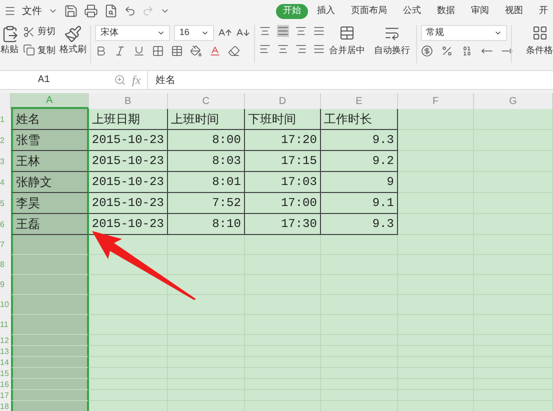  I want to click on eraser-icon, so click(234, 51).